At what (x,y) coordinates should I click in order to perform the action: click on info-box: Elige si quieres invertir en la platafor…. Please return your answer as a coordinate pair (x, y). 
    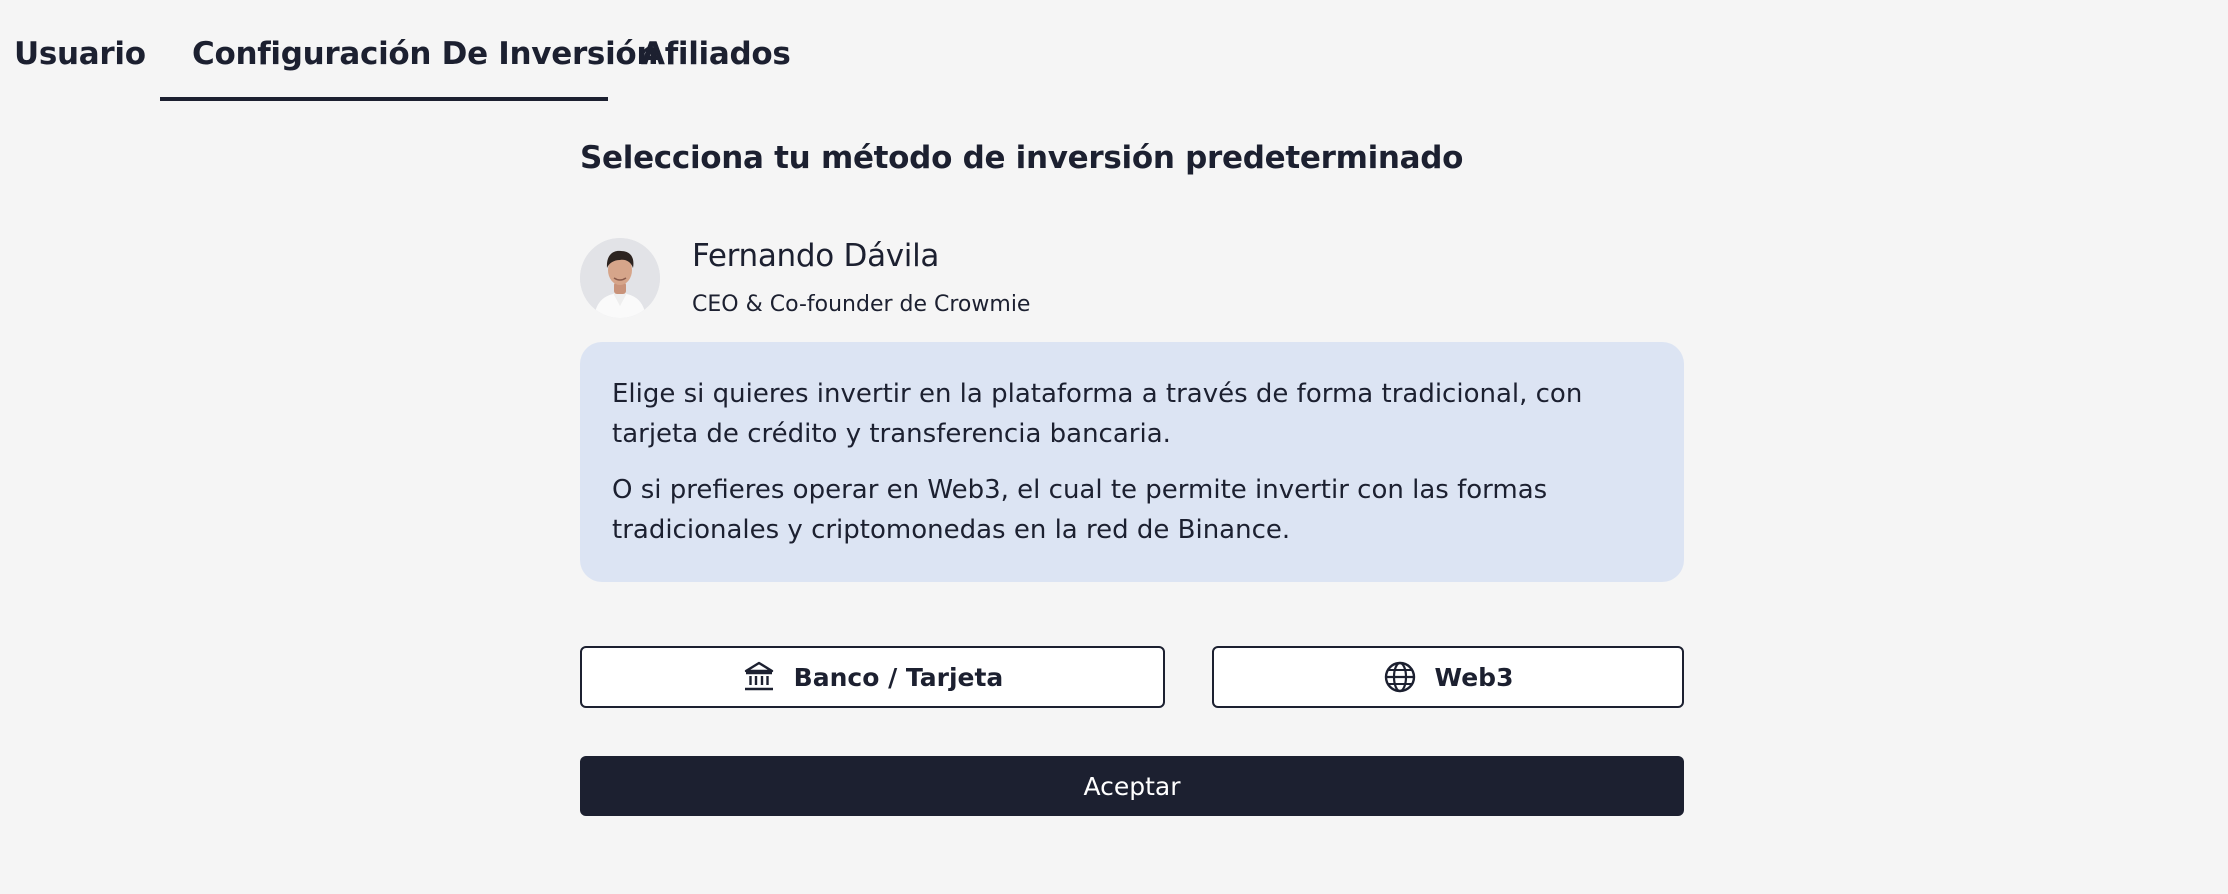
    Looking at the image, I should click on (1132, 462).